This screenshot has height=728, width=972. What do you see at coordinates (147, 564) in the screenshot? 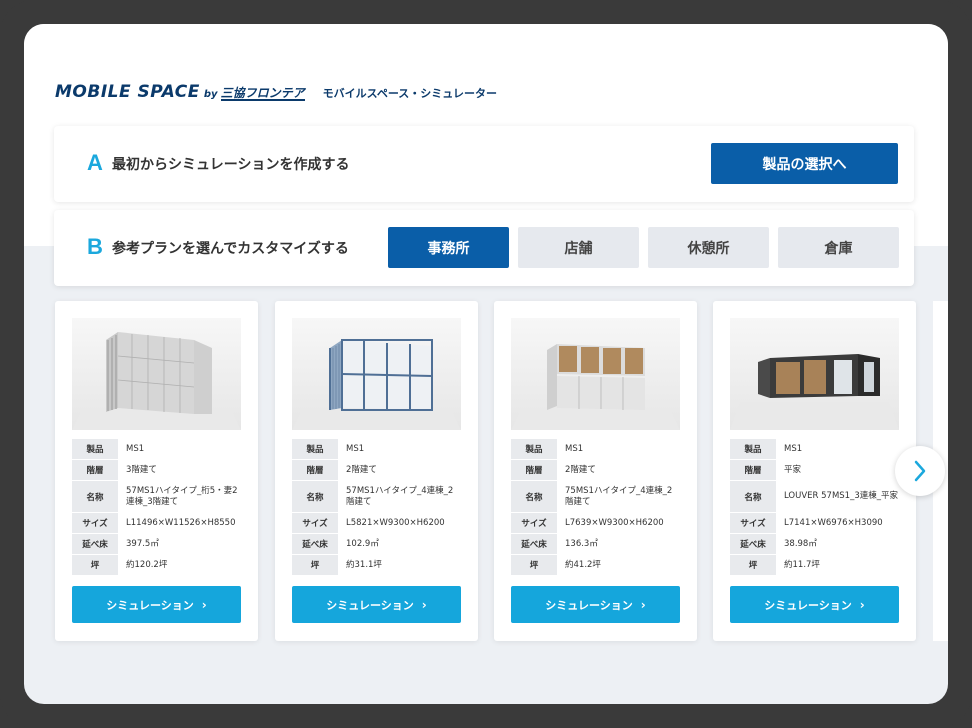
I see `spec-tsubo: 約120.2坪` at bounding box center [147, 564].